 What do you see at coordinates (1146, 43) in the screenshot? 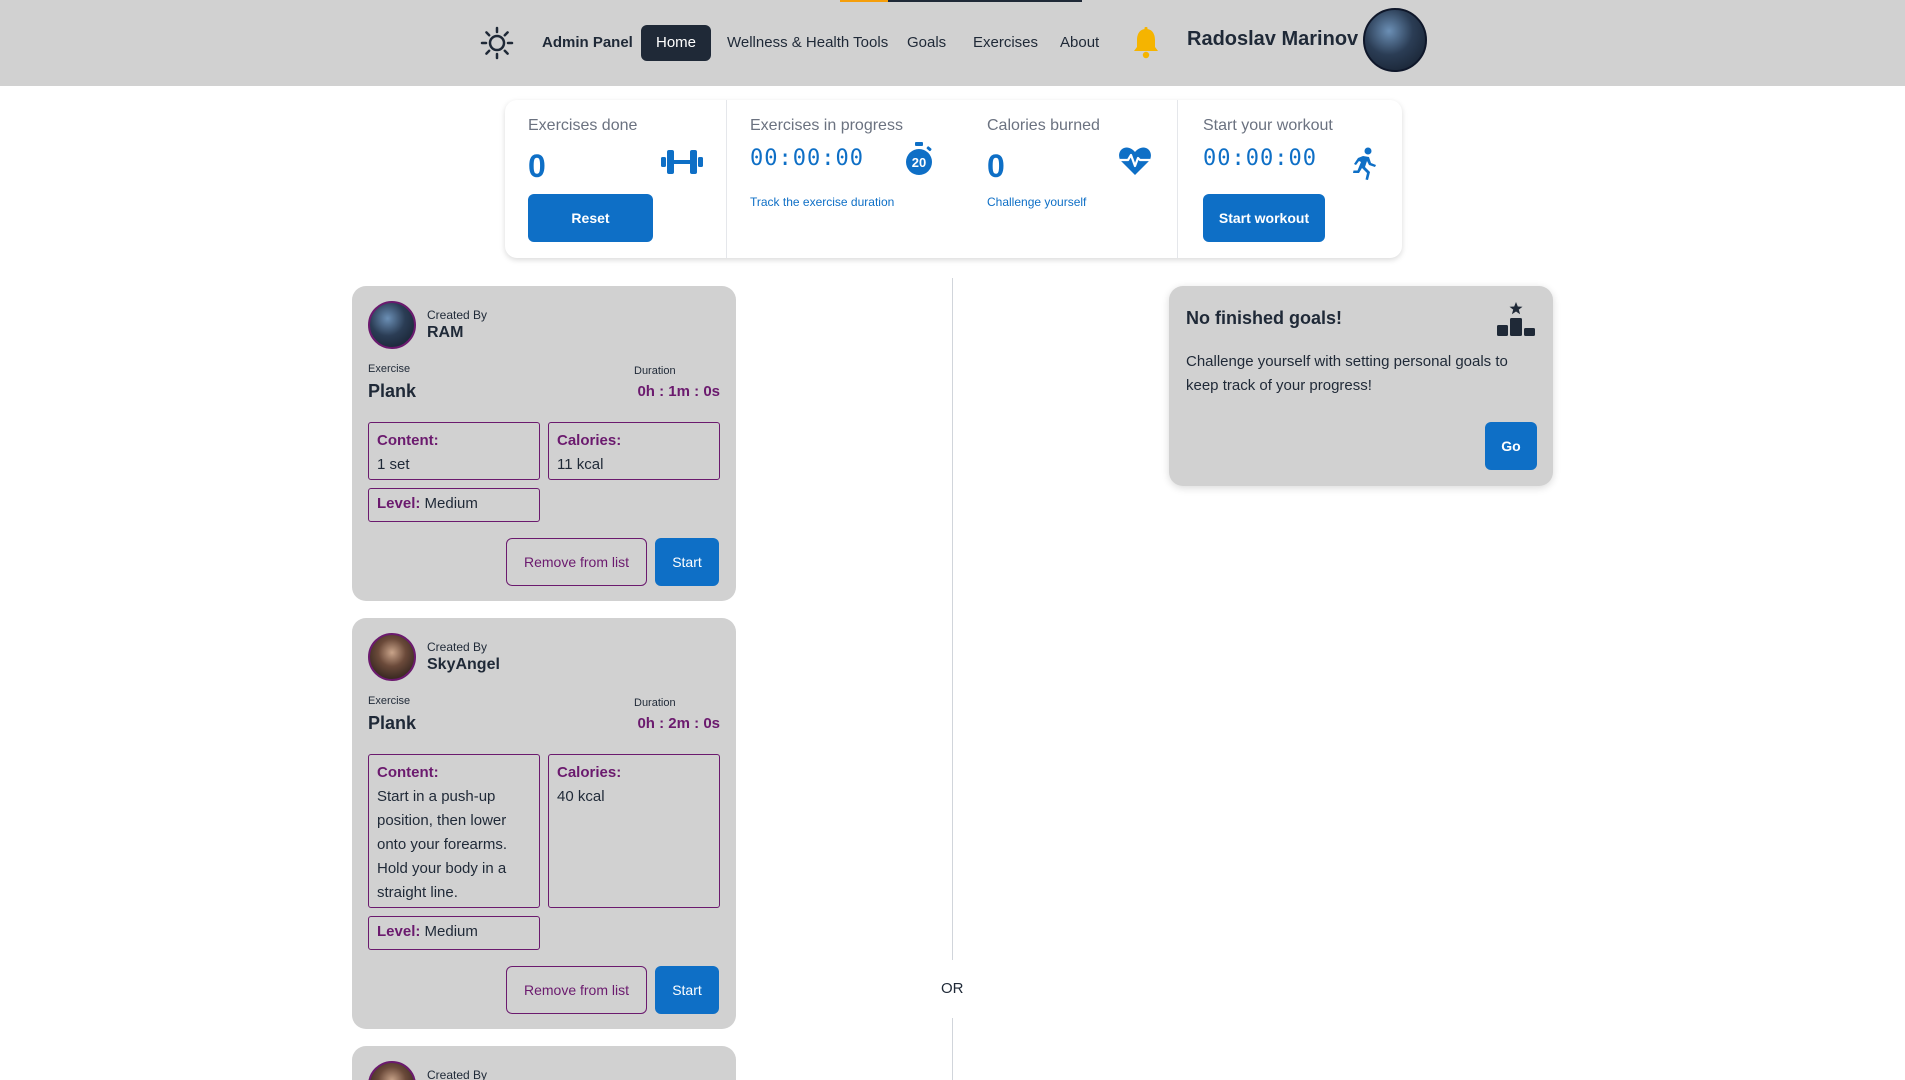
I see `bell-icon` at bounding box center [1146, 43].